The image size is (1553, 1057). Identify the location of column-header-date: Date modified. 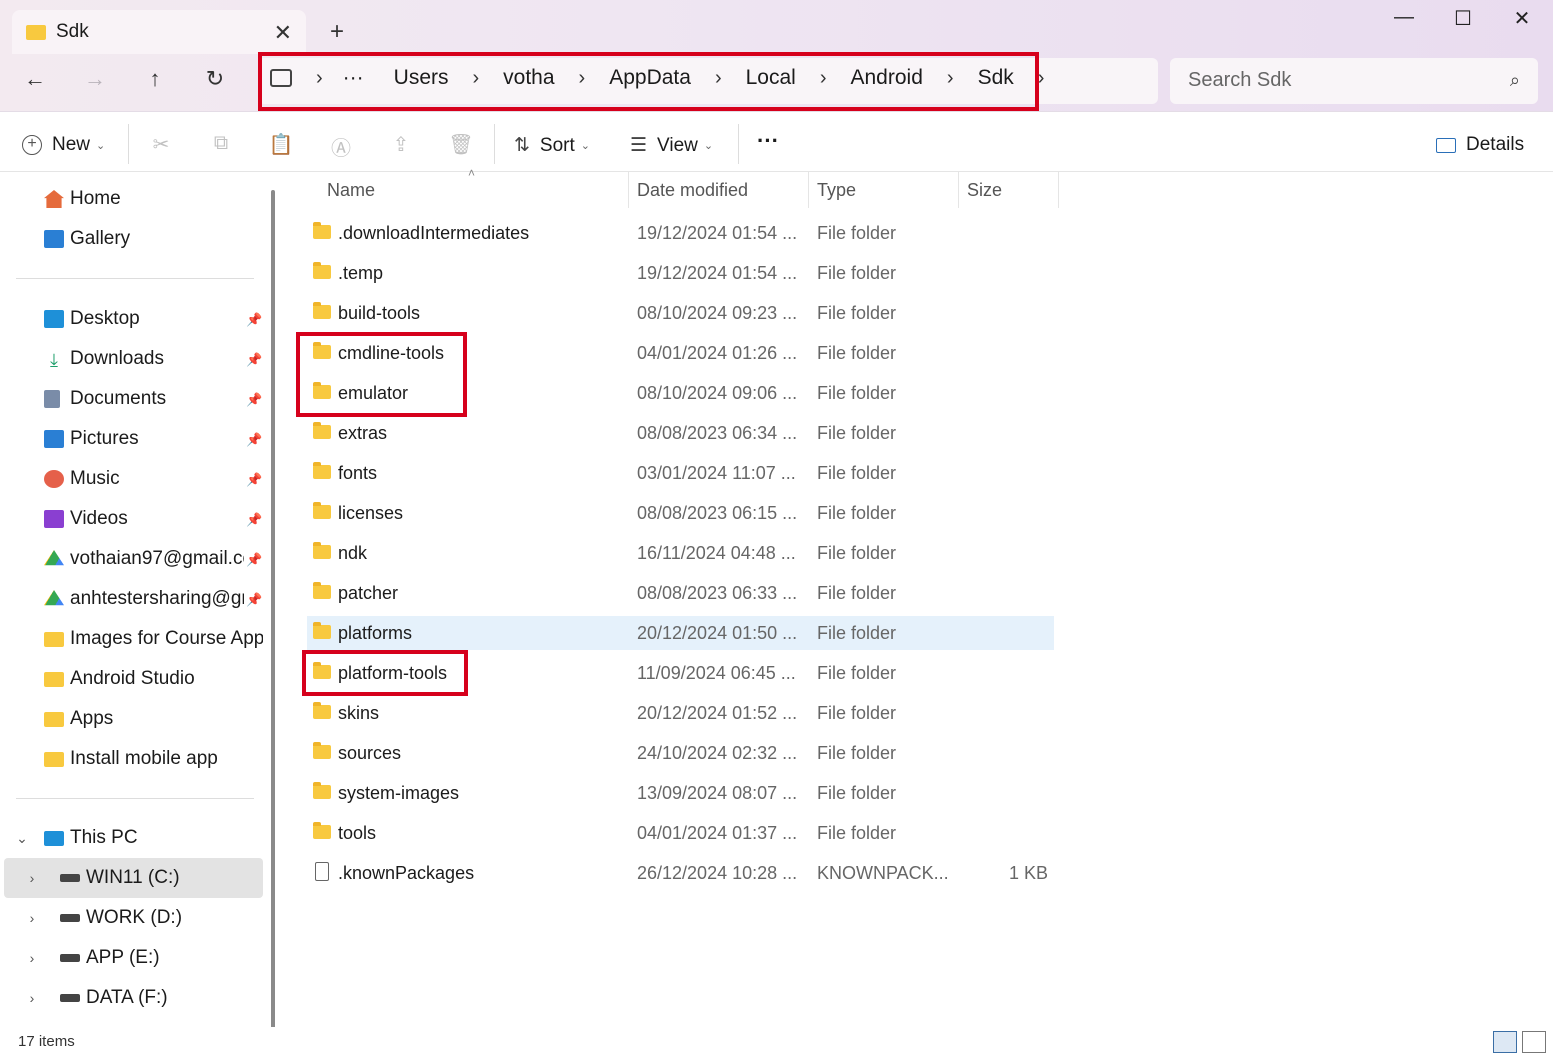
(692, 190).